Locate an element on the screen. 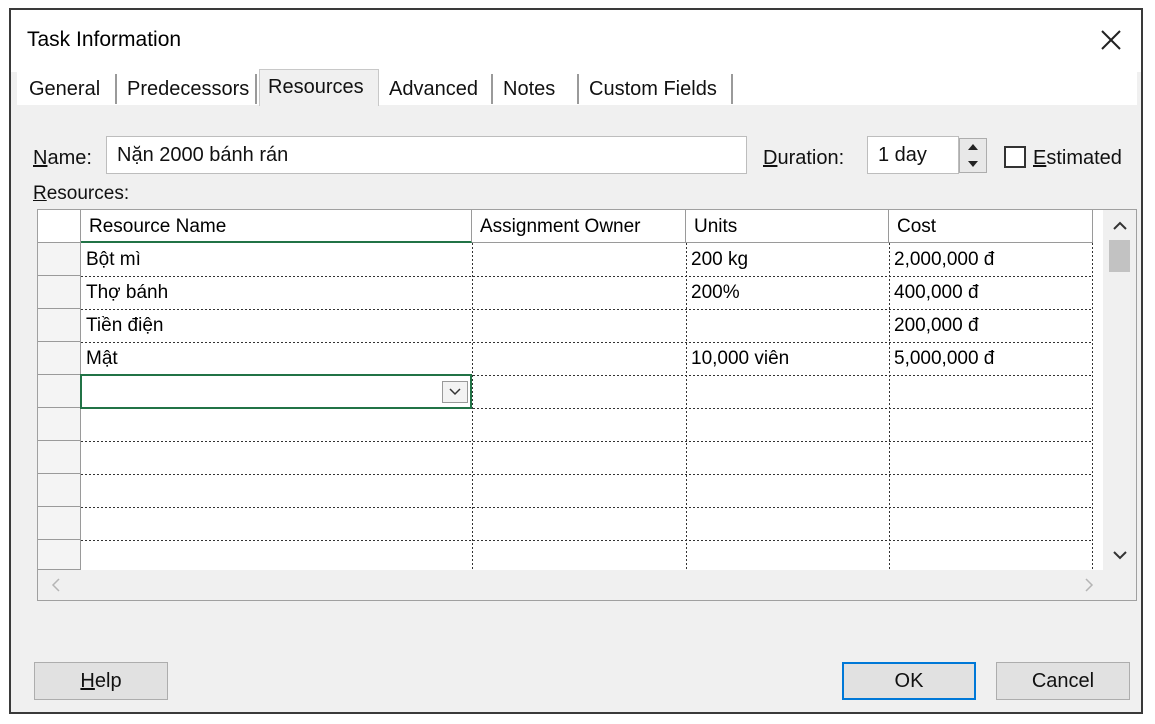 The height and width of the screenshot is (724, 1155). cell-cost: 400,000 đ is located at coordinates (990, 292).